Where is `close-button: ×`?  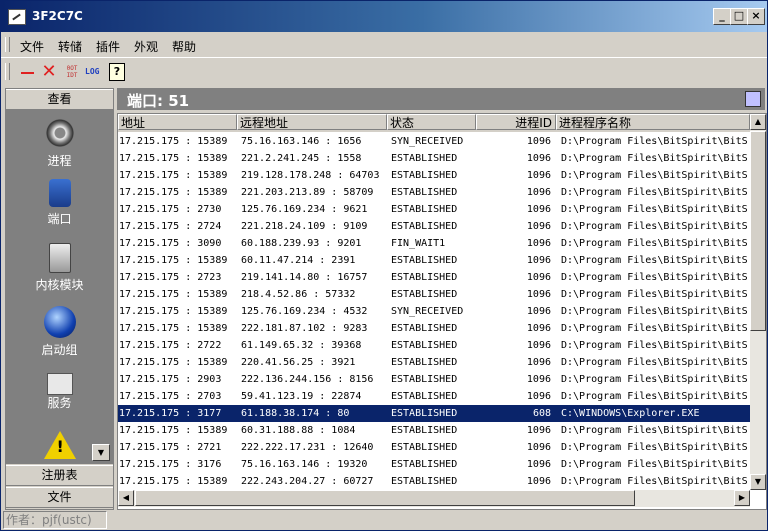
close-button: × is located at coordinates (756, 16).